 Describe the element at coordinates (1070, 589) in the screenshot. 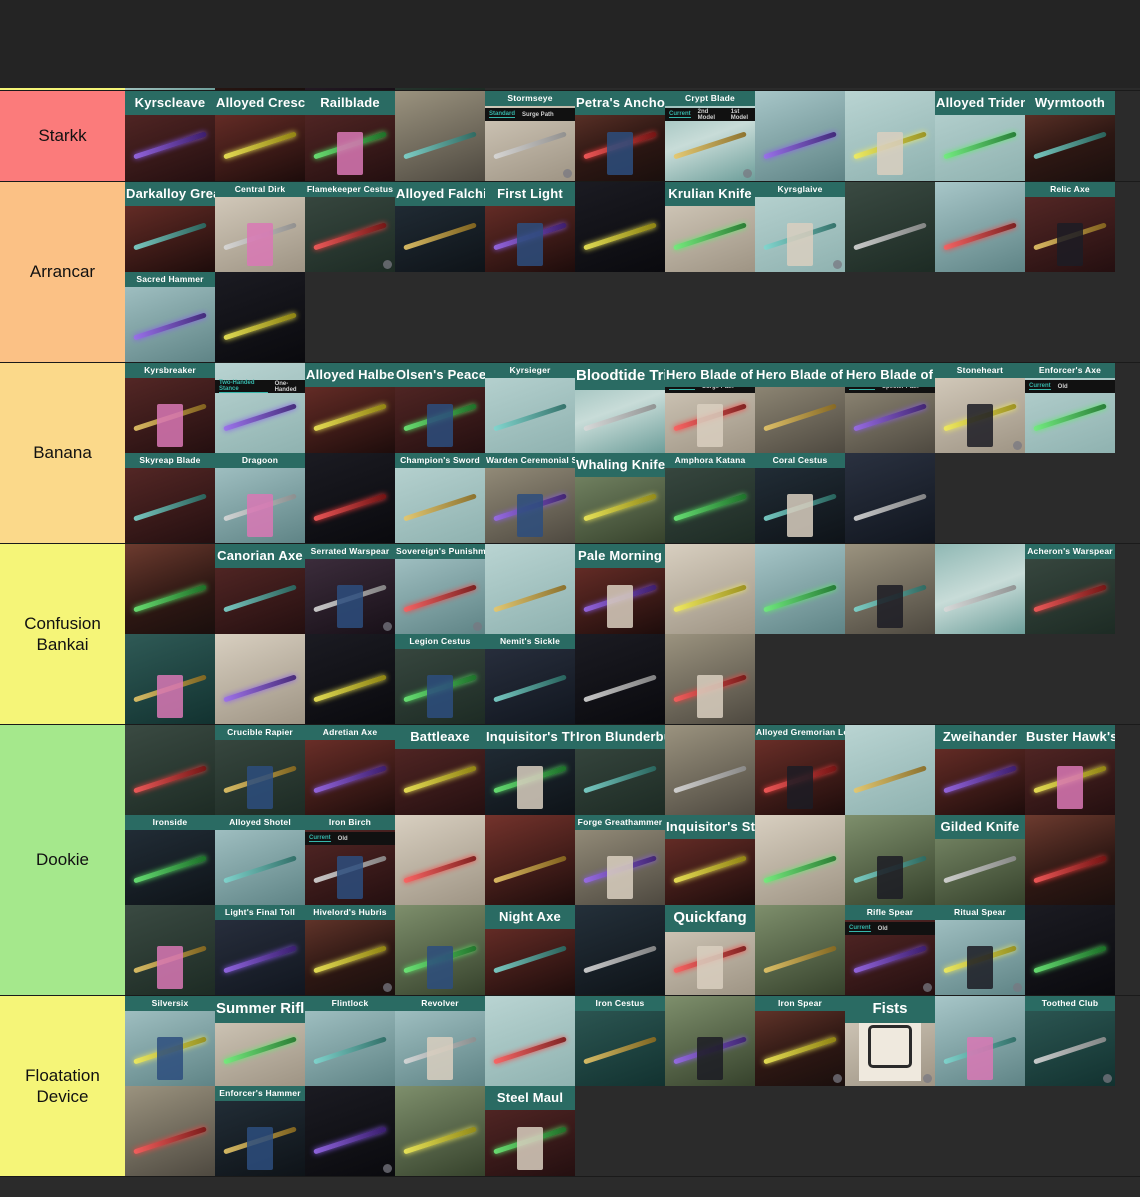

I see `tier-item-card: Acheron's Warspear` at that location.